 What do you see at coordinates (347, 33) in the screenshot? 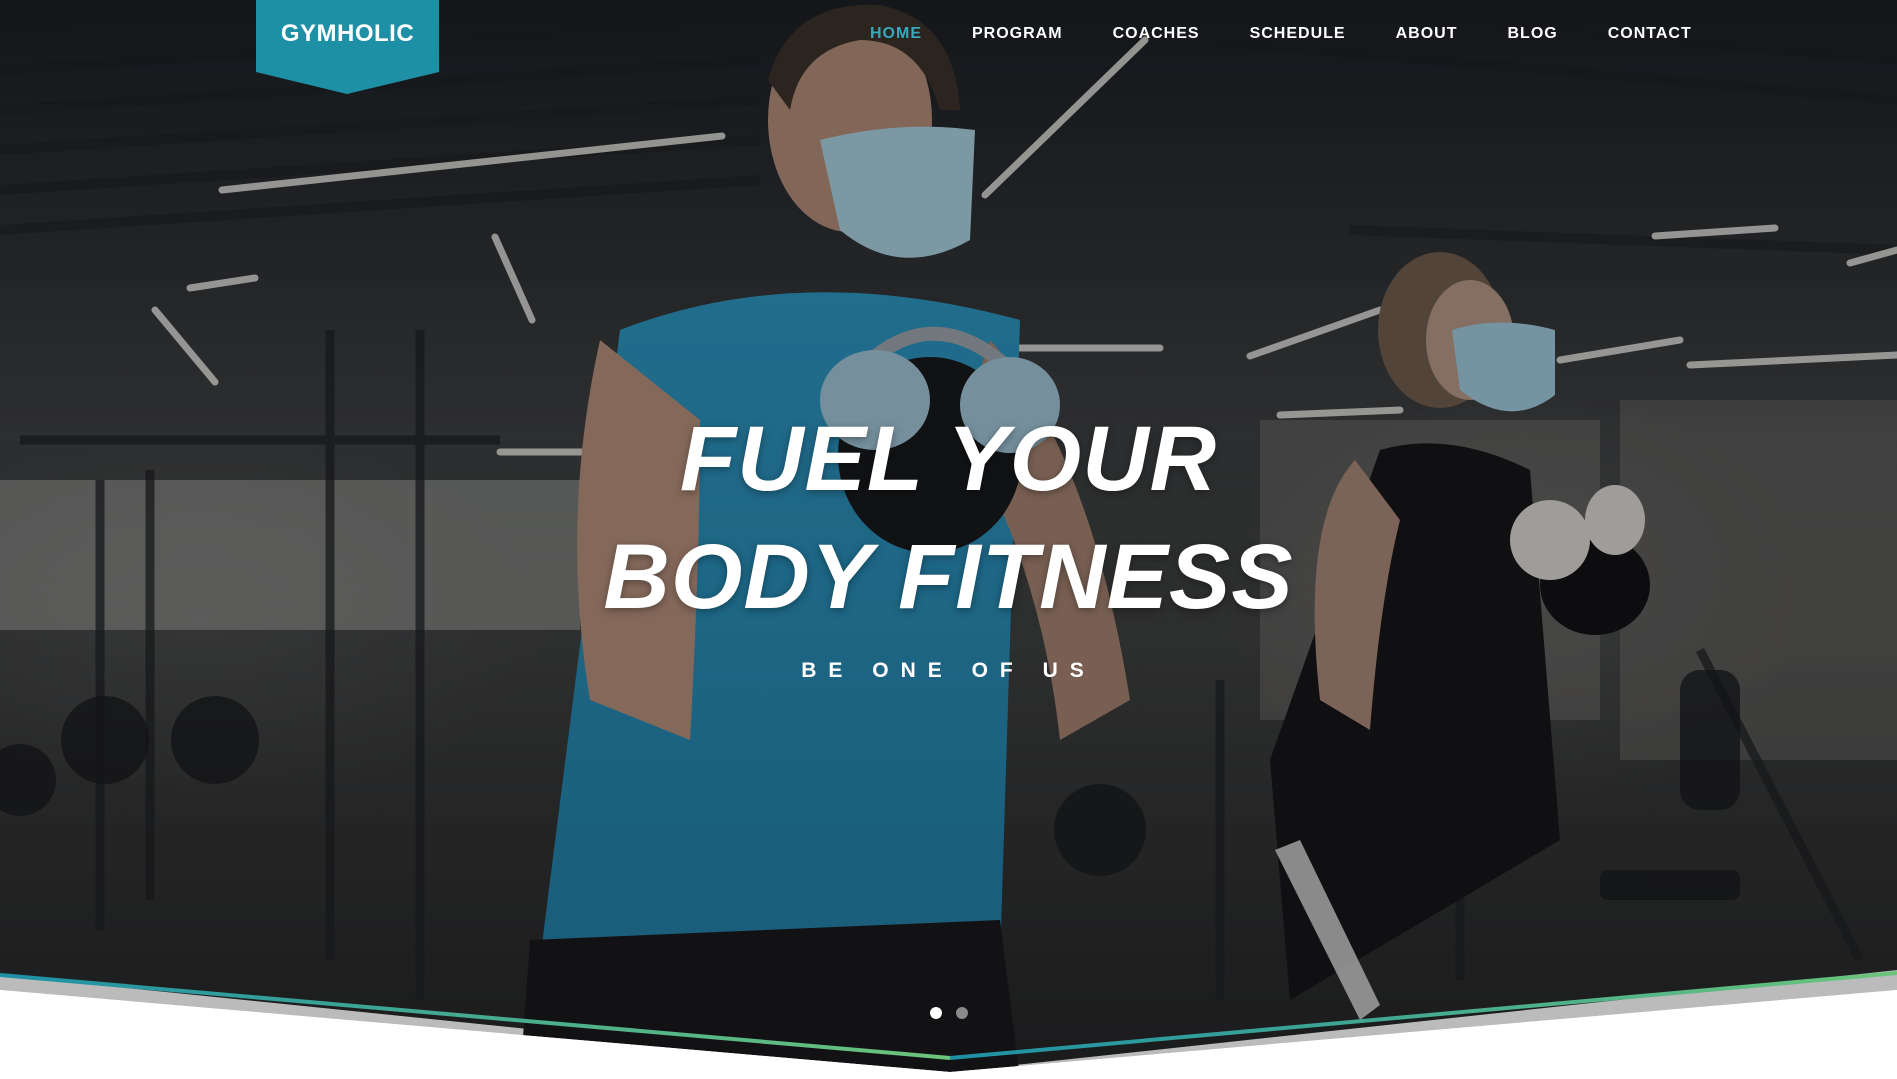
I see `logo-text: GYMHOLIC` at bounding box center [347, 33].